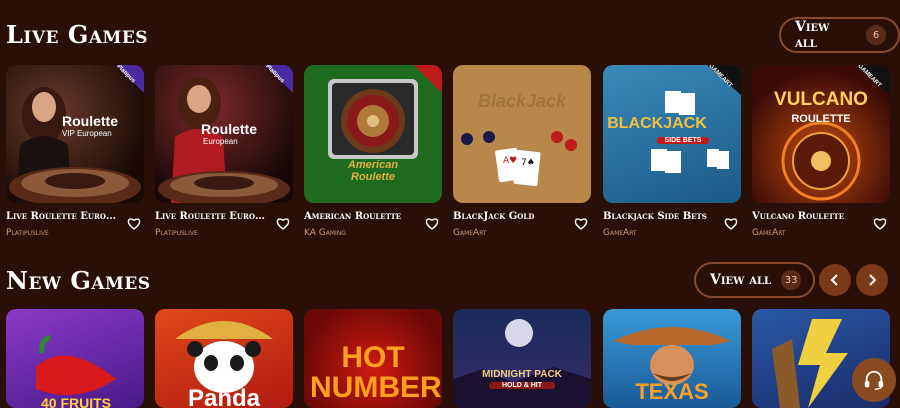  Describe the element at coordinates (75, 401) in the screenshot. I see `game-art-title: 40 FRUITS` at that location.